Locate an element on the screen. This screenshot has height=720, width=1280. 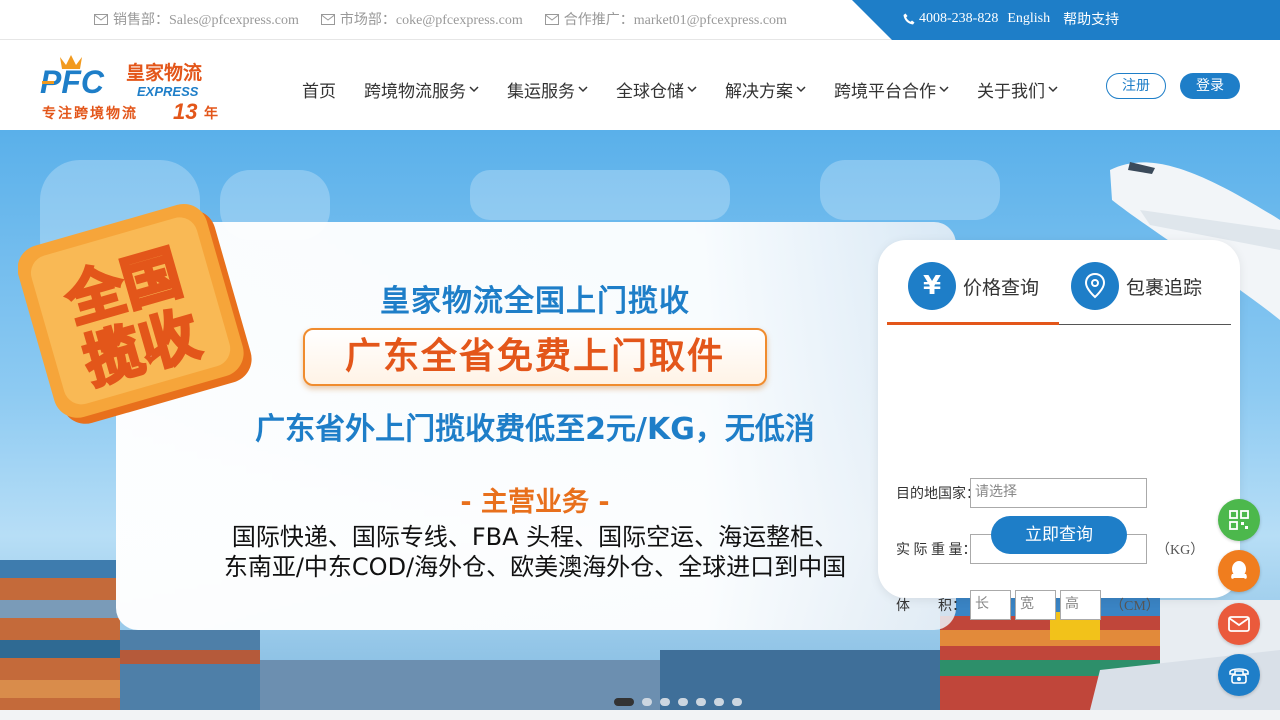
nav-solutions: 解决方案 is located at coordinates (765, 89).